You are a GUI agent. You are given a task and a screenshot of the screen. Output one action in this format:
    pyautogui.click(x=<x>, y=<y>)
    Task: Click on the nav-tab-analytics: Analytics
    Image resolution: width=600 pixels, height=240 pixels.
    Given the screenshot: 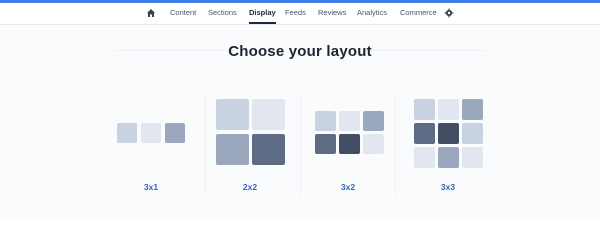 What is the action you would take?
    pyautogui.click(x=372, y=13)
    